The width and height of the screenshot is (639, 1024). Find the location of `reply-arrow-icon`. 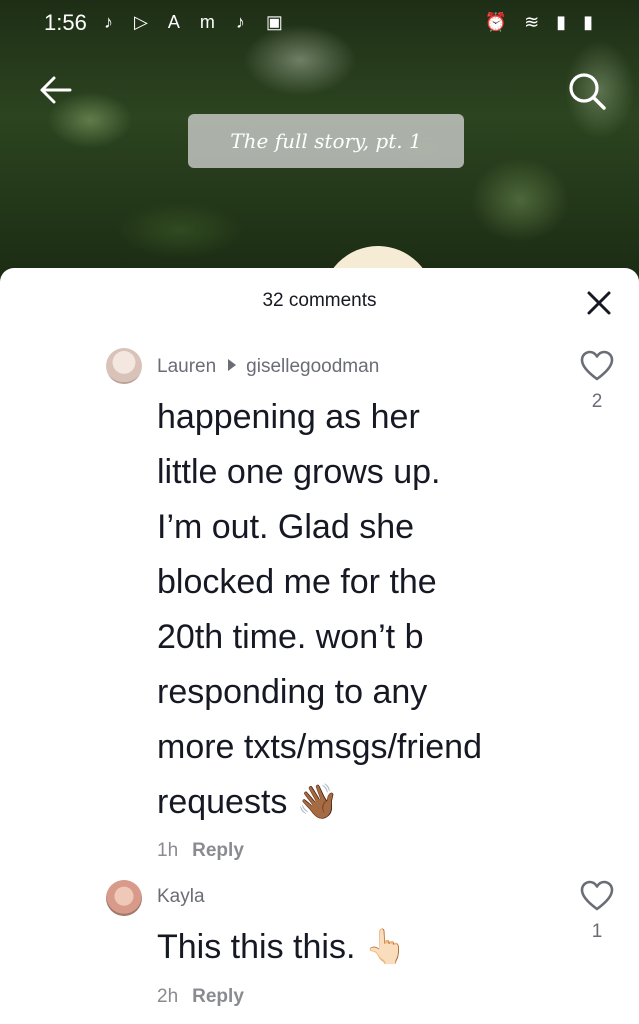

reply-arrow-icon is located at coordinates (232, 365).